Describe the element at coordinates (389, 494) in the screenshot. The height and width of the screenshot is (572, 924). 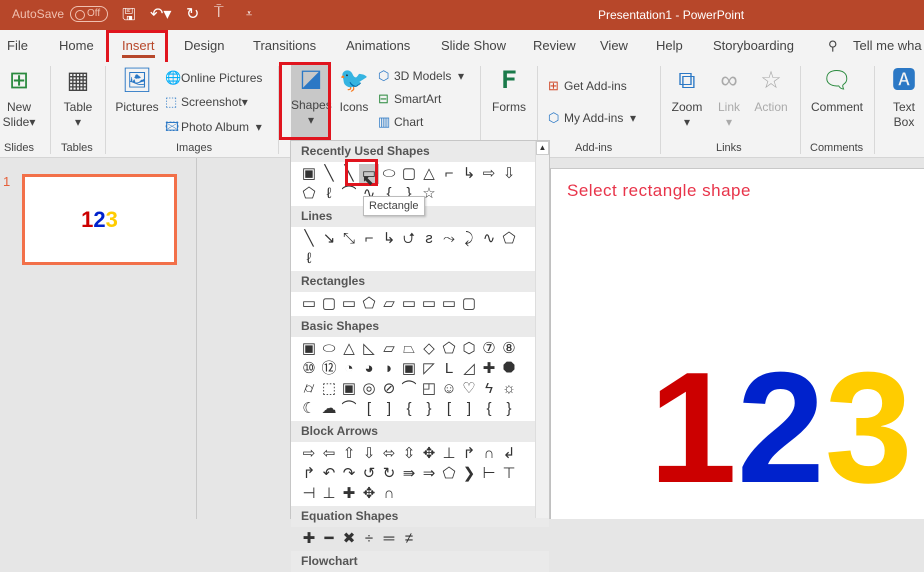
I see `shape-icon: ∩` at that location.